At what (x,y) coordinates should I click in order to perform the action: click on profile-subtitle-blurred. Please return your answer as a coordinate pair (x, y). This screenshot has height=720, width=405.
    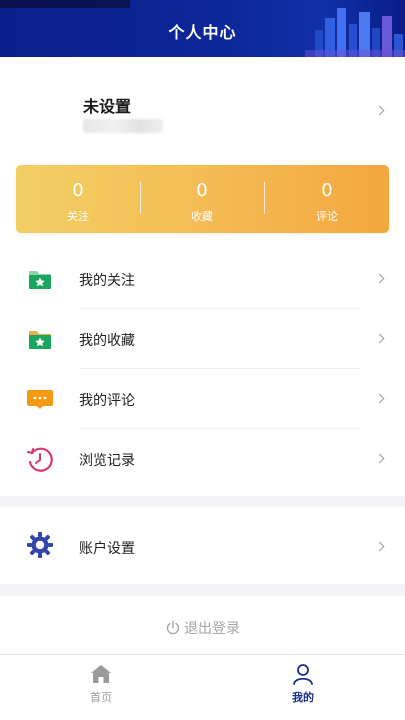
    Looking at the image, I should click on (123, 126).